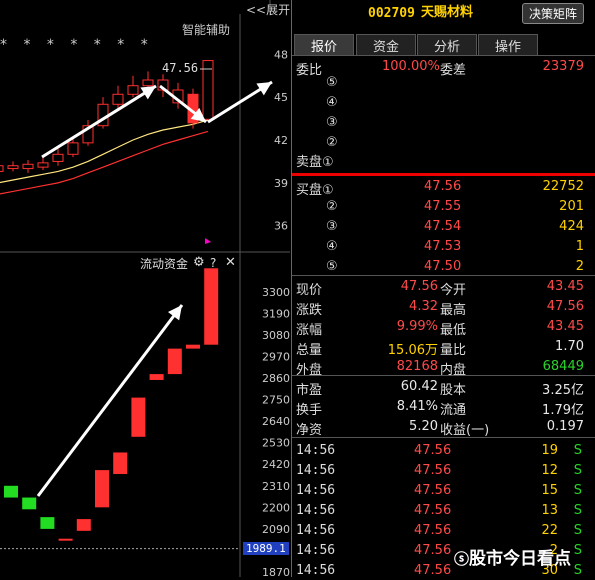 The width and height of the screenshot is (595, 580). I want to click on tick-row: 14:56 47.56 15 S, so click(442, 490).